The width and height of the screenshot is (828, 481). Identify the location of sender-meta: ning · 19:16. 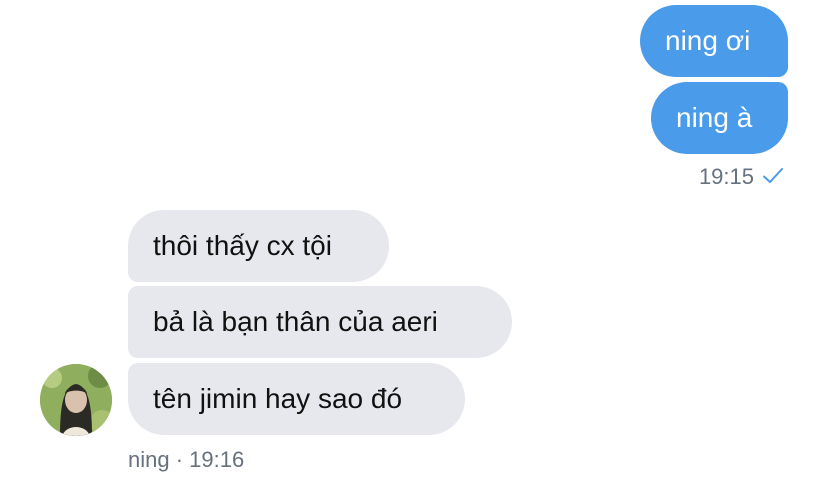
(186, 459).